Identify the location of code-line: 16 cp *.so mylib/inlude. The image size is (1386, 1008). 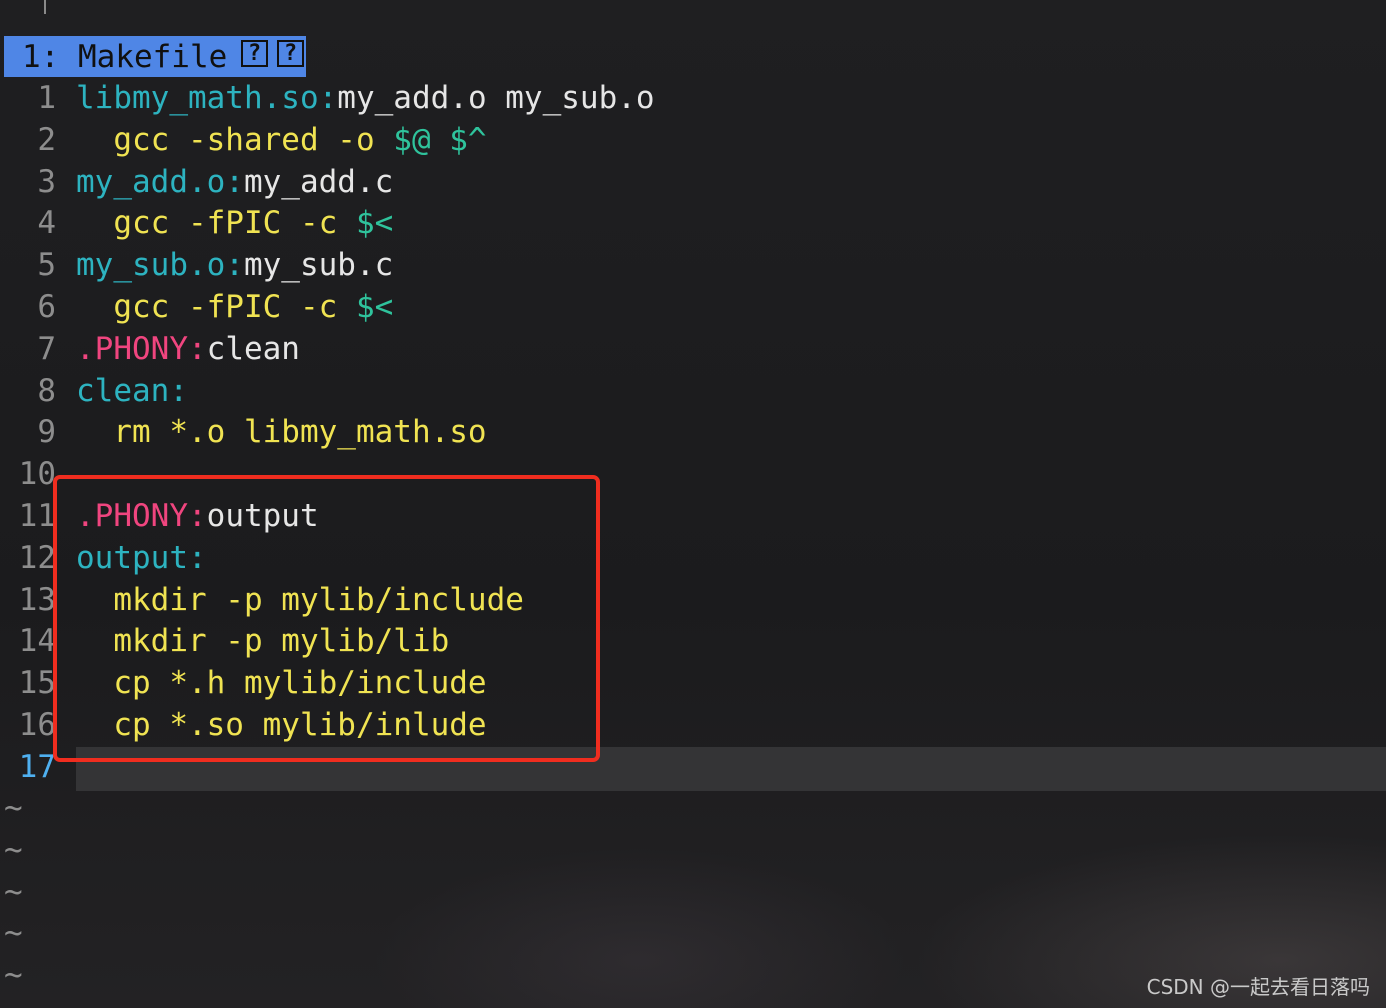
(693, 726).